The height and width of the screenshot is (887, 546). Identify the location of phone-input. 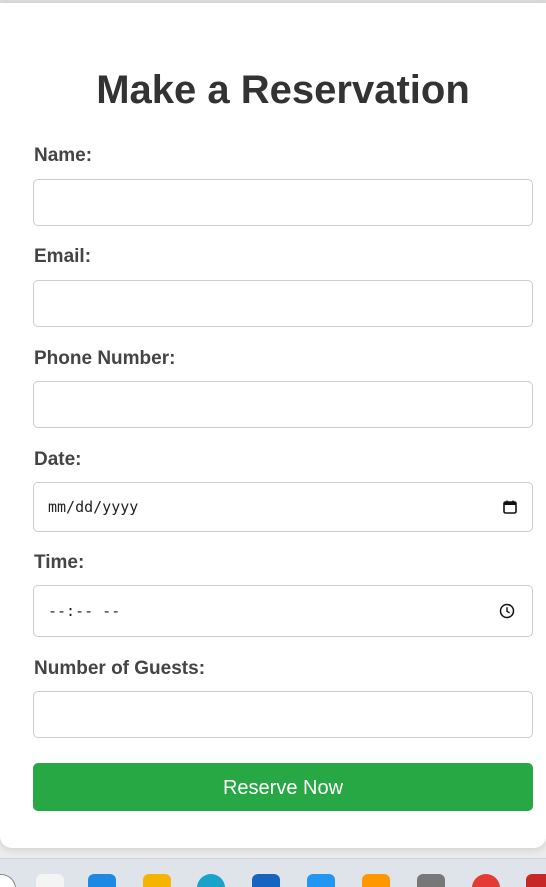
(283, 404).